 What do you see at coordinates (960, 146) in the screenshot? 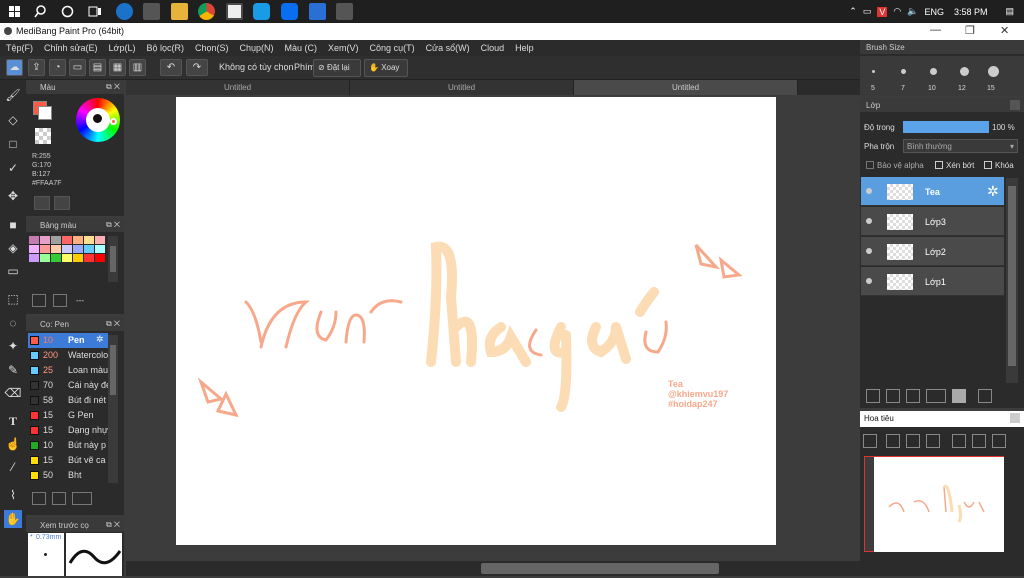
I see `blend-select: Bình thường ▾` at bounding box center [960, 146].